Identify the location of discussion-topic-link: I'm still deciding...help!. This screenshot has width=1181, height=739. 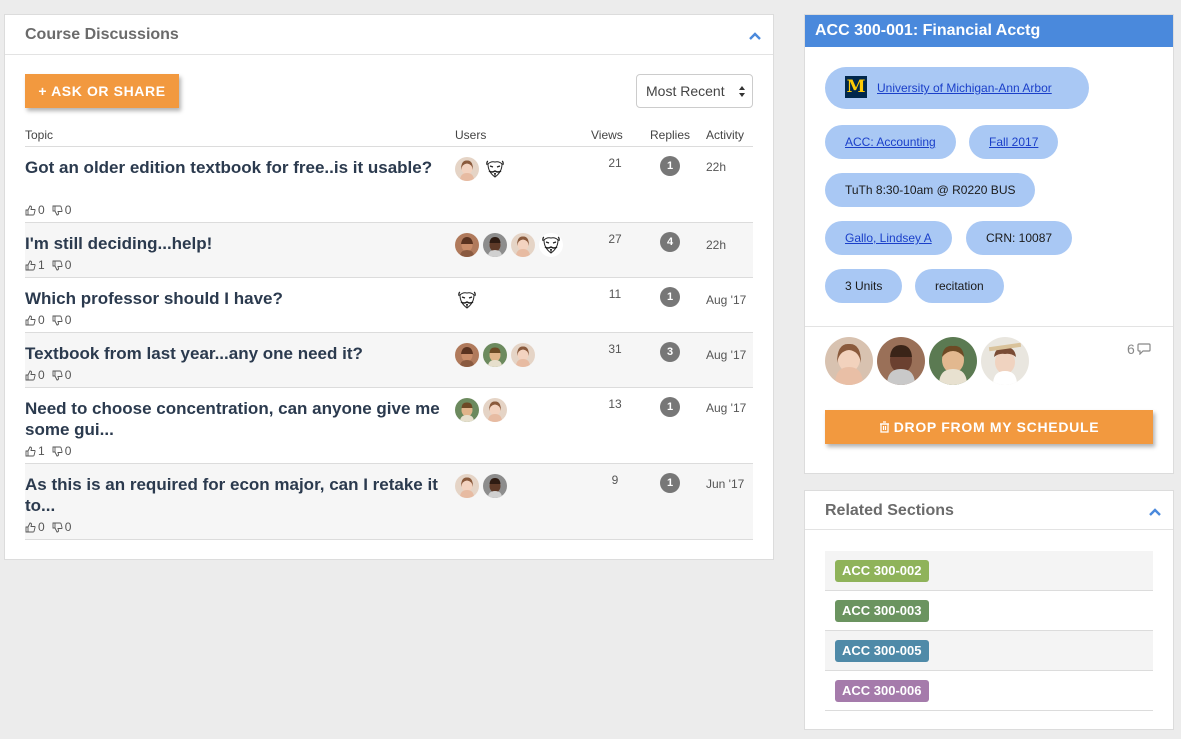
(235, 243).